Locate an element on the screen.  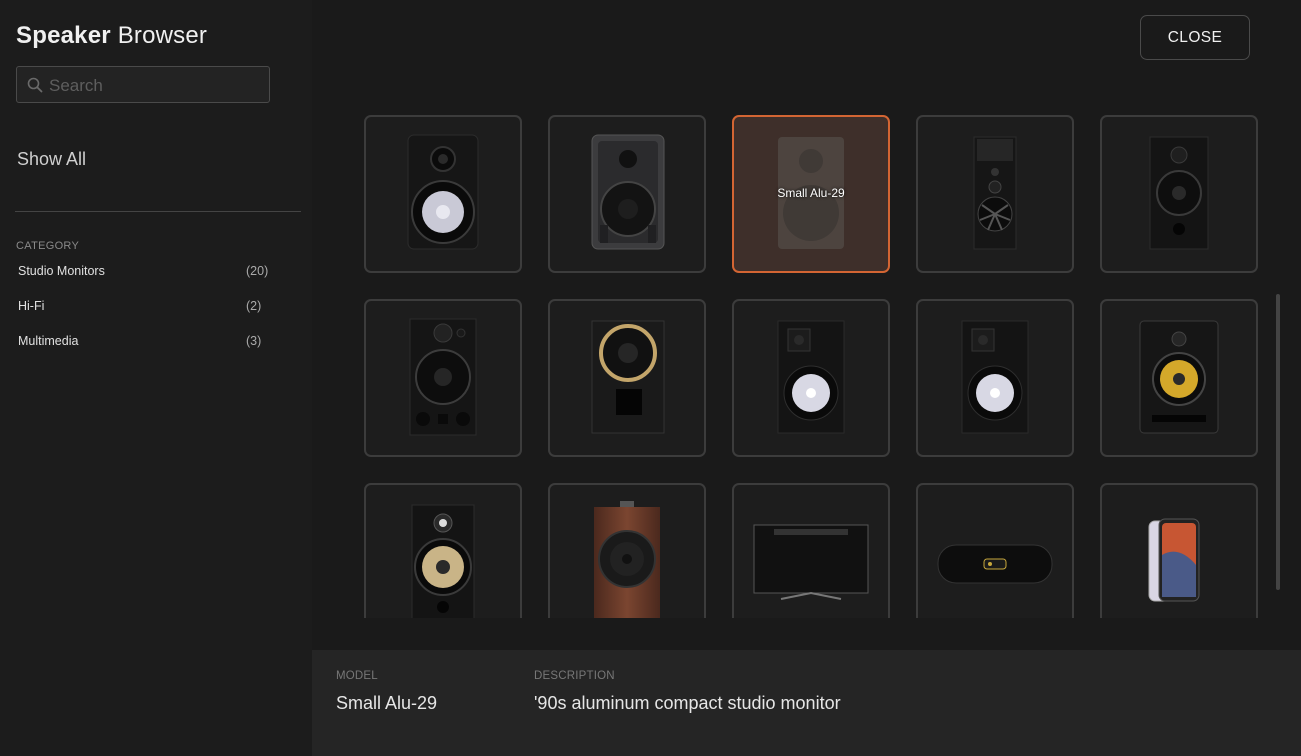
smartphone-icon is located at coordinates (1174, 560).